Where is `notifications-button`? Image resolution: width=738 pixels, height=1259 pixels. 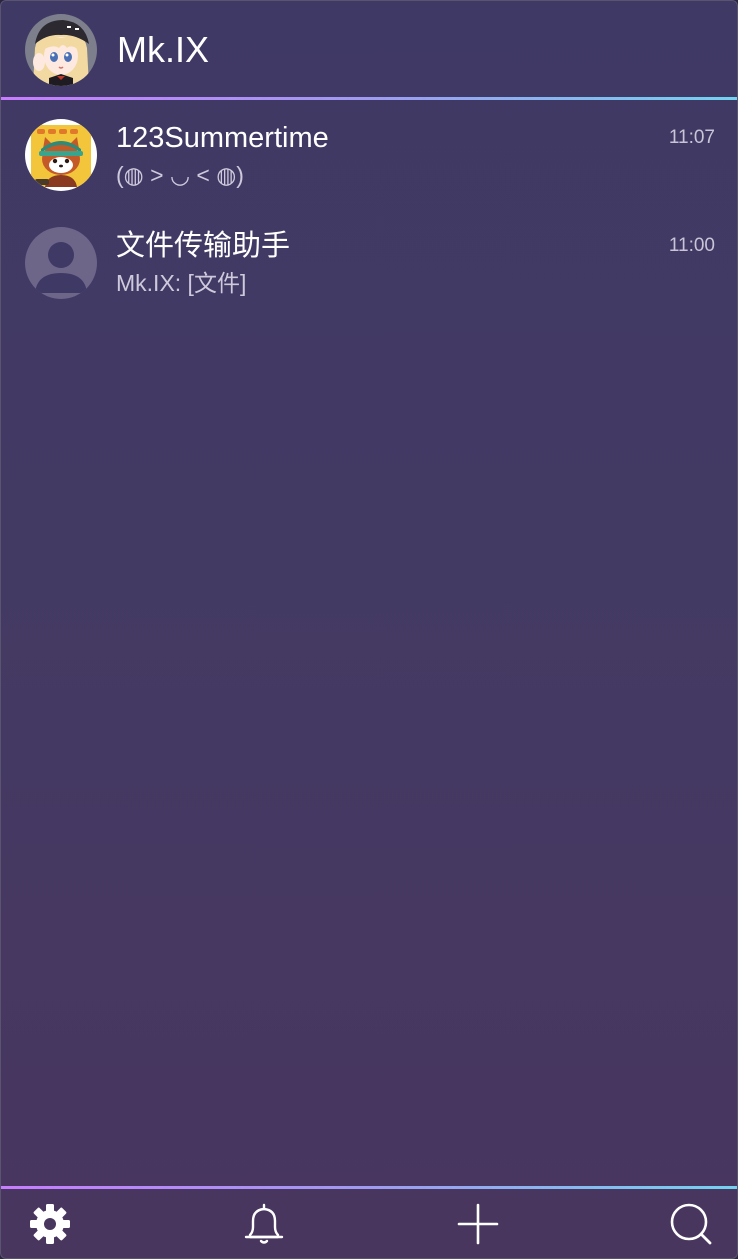 notifications-button is located at coordinates (264, 1224).